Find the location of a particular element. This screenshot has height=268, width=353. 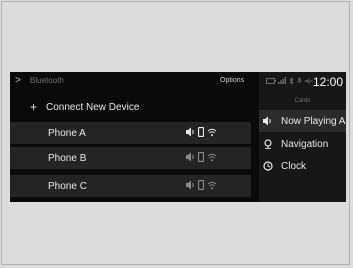

card-clock: Clock is located at coordinates (302, 166).